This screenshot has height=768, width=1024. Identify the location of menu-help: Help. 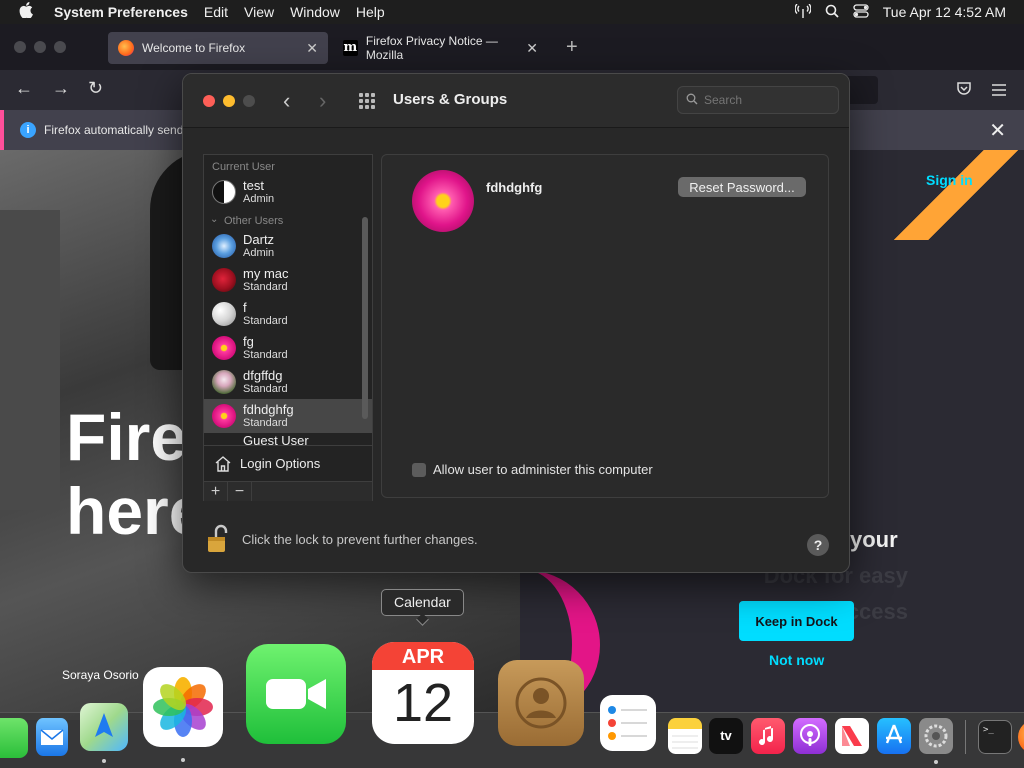
(370, 12).